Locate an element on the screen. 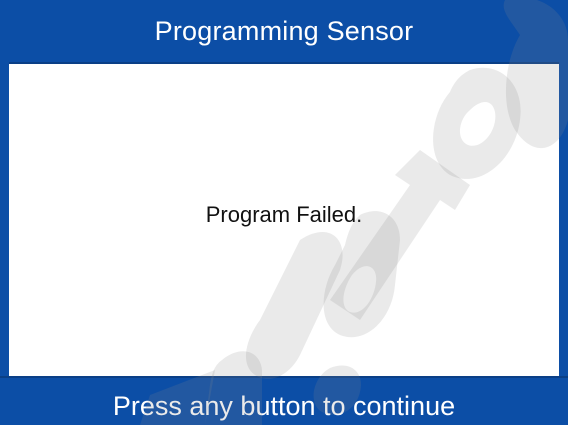  status-message: Program Failed. is located at coordinates (284, 214).